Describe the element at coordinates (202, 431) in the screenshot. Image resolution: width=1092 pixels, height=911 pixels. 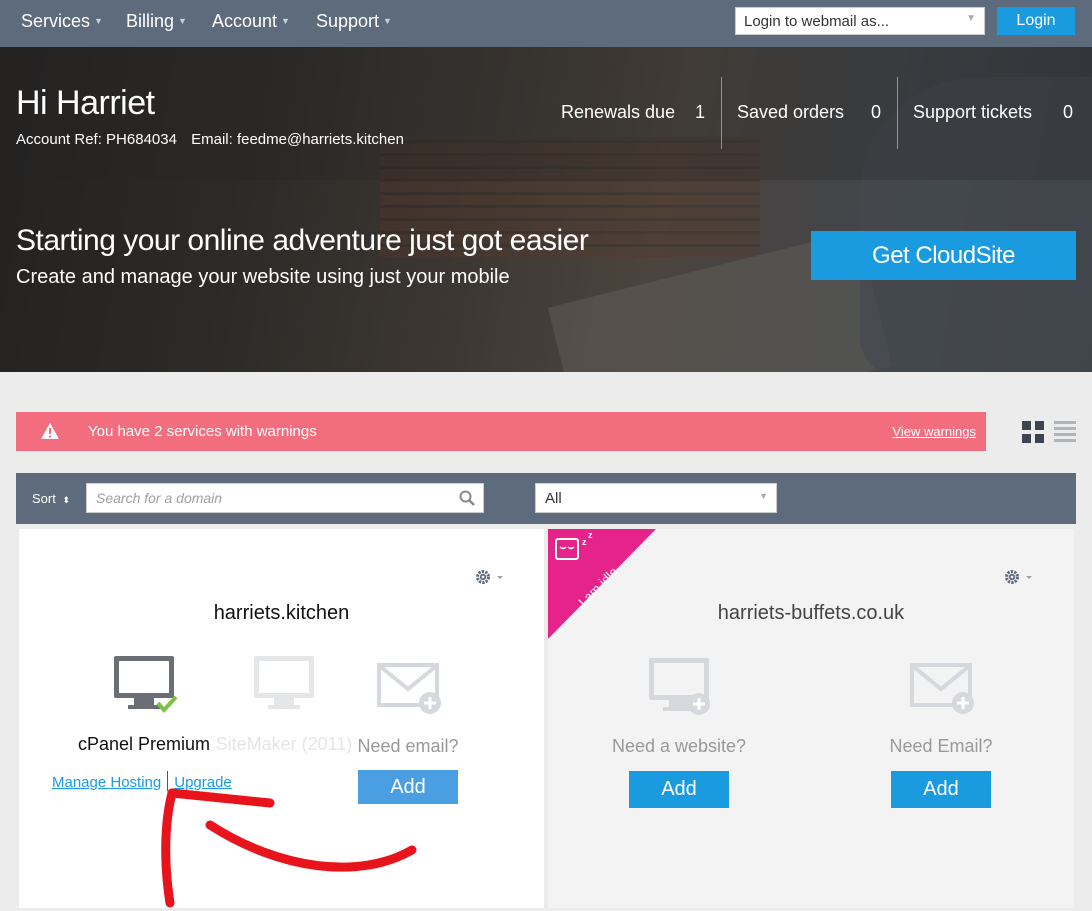
I see `warning-text: You have 2 services with warnings` at that location.